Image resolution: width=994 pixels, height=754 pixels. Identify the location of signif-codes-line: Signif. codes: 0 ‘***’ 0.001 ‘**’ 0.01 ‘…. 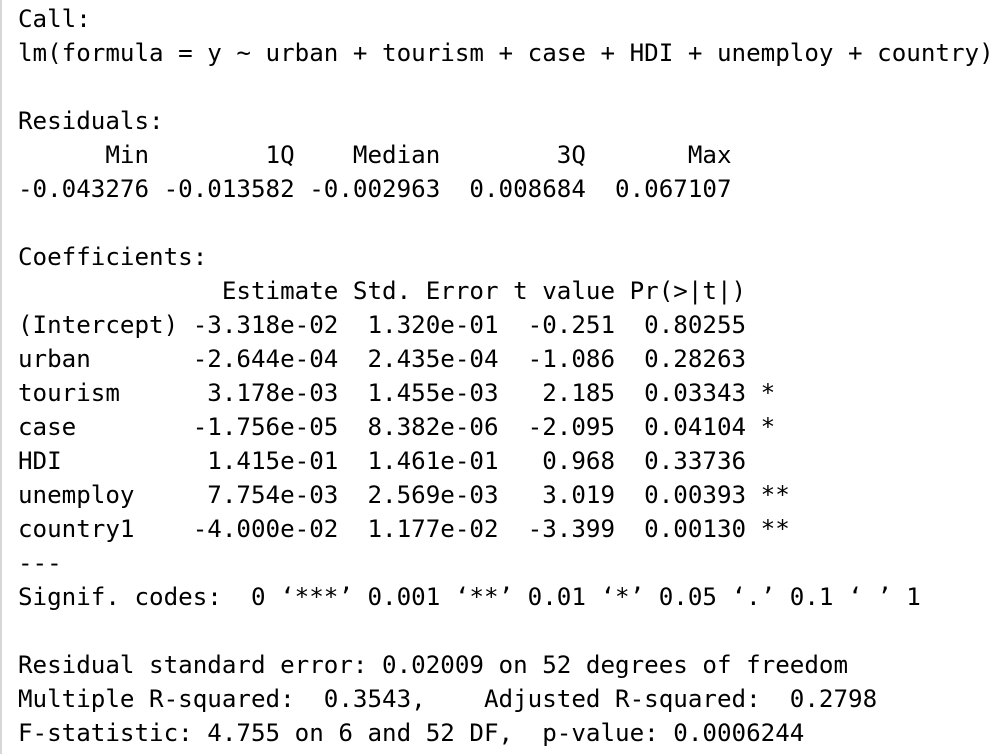
(469, 597).